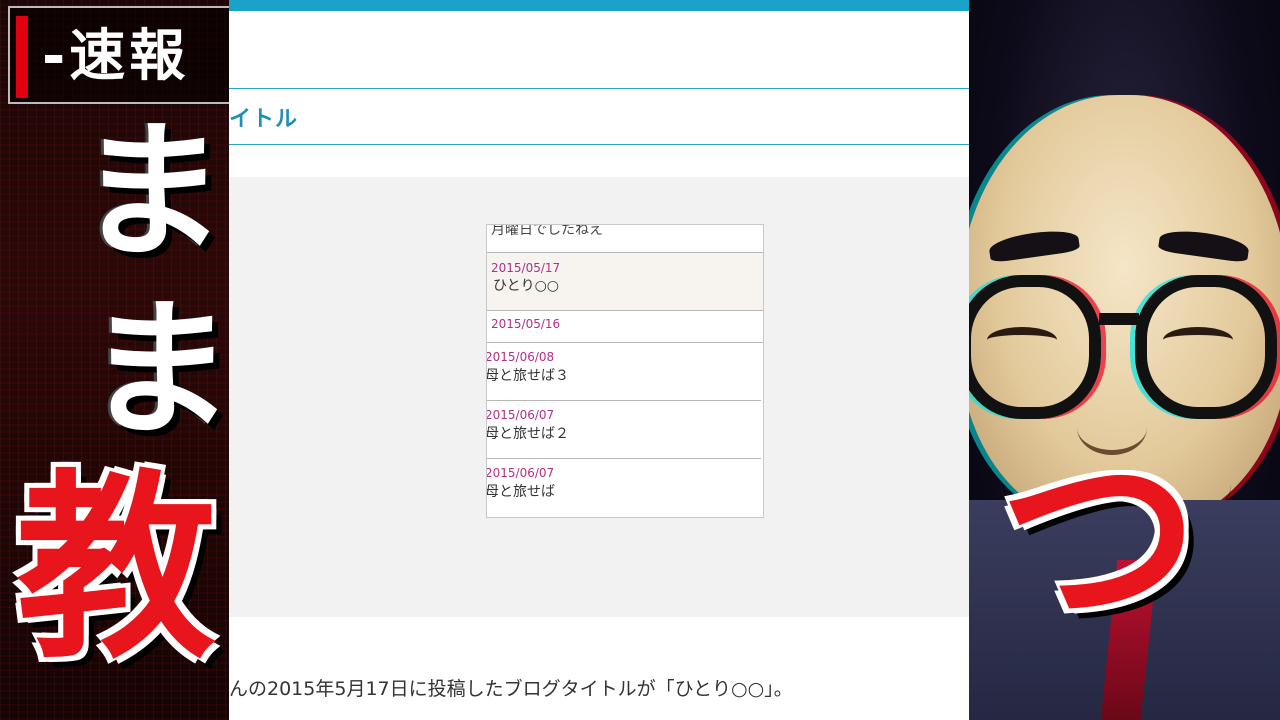 This screenshot has height=720, width=1280. I want to click on caption-text: んの2015年5月17日に投稿したブログタイトルが「ひとり○○」。, so click(511, 689).